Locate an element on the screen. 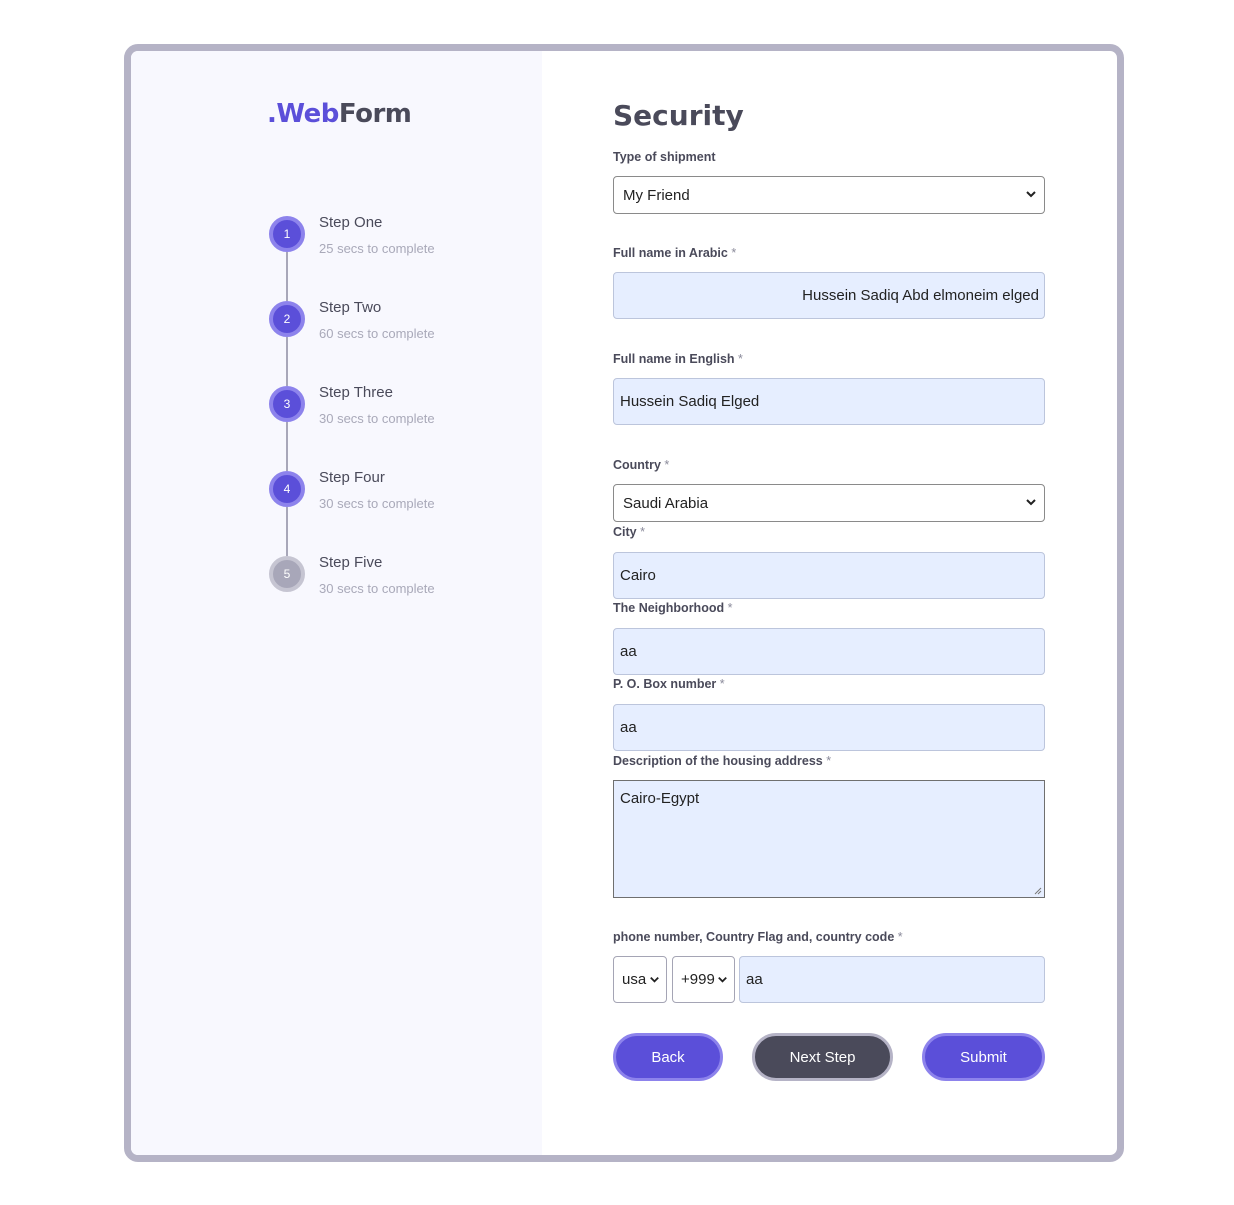 Image resolution: width=1234 pixels, height=1205 pixels. city-input: Cairo is located at coordinates (829, 575).